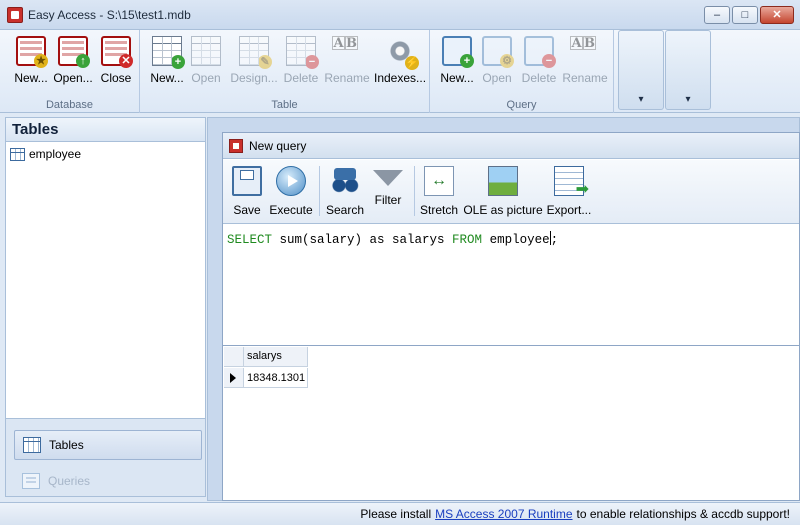 The height and width of the screenshot is (525, 800). I want to click on sql-keyword: SELECT, so click(250, 240).